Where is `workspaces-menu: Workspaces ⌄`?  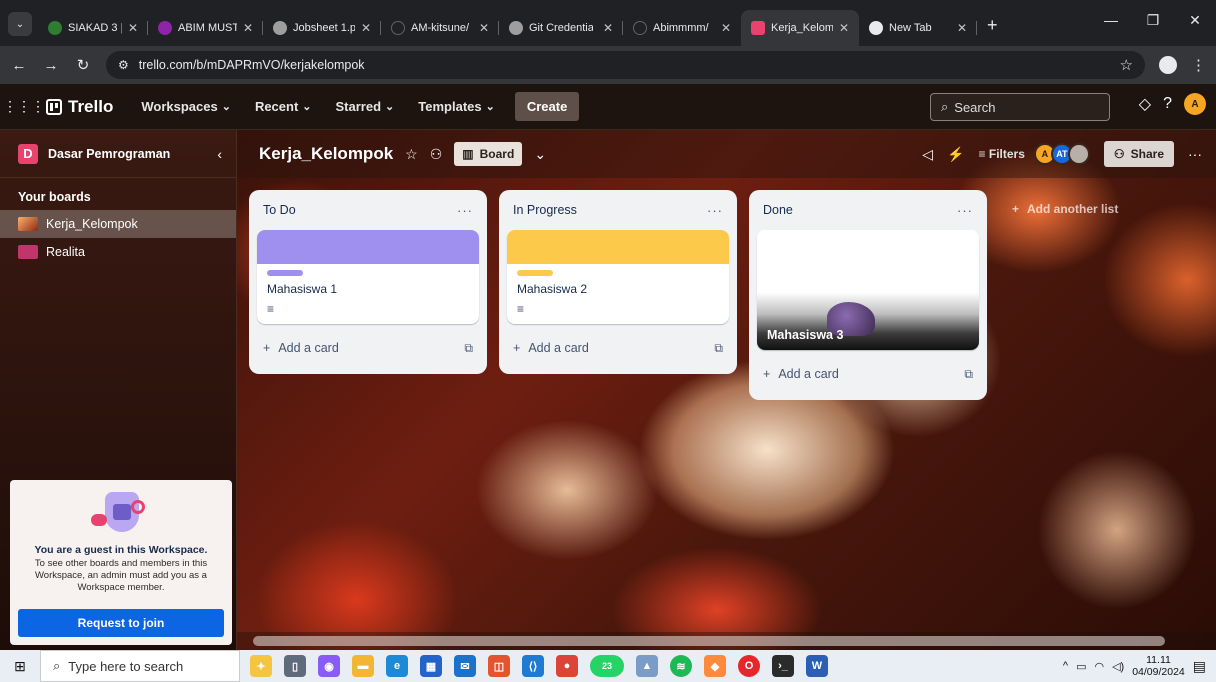 workspaces-menu: Workspaces ⌄ is located at coordinates (186, 106).